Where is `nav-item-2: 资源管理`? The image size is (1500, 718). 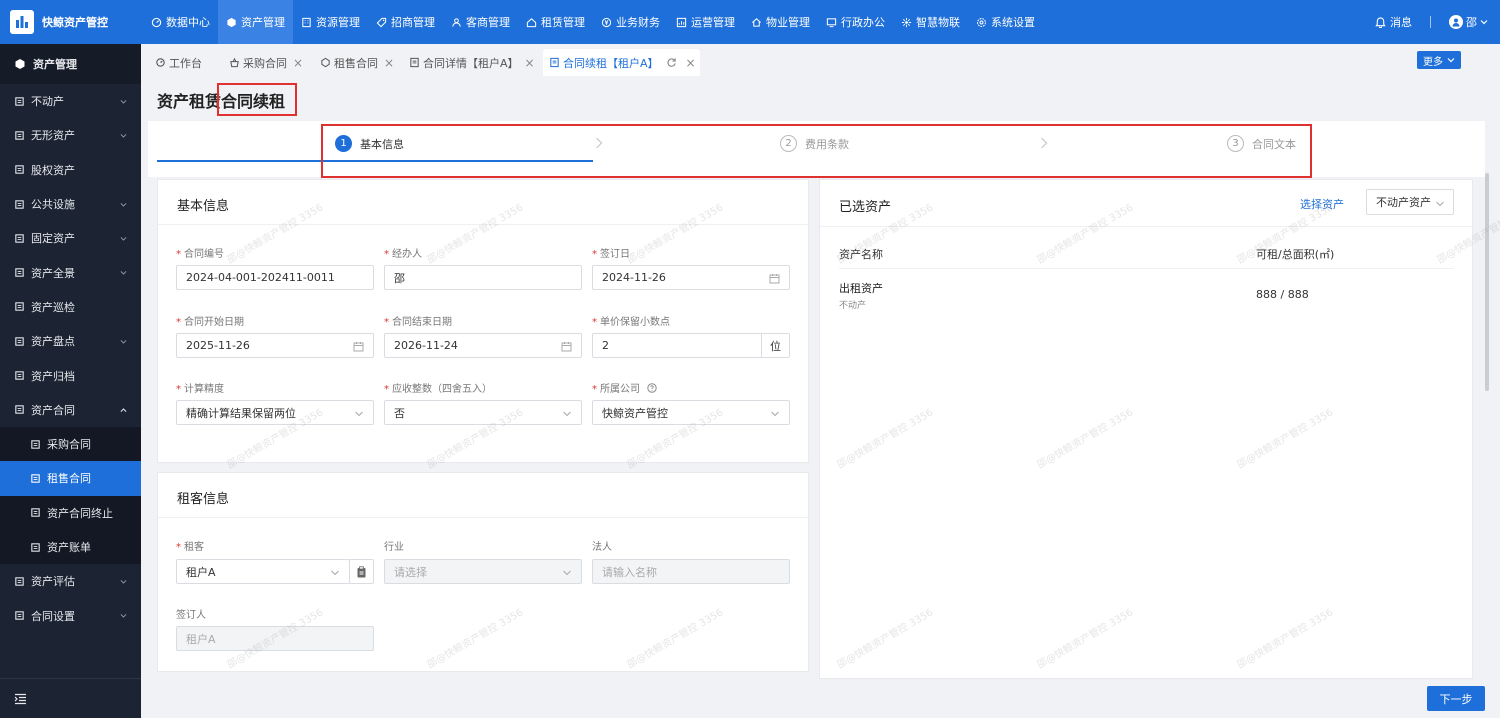 nav-item-2: 资源管理 is located at coordinates (330, 22).